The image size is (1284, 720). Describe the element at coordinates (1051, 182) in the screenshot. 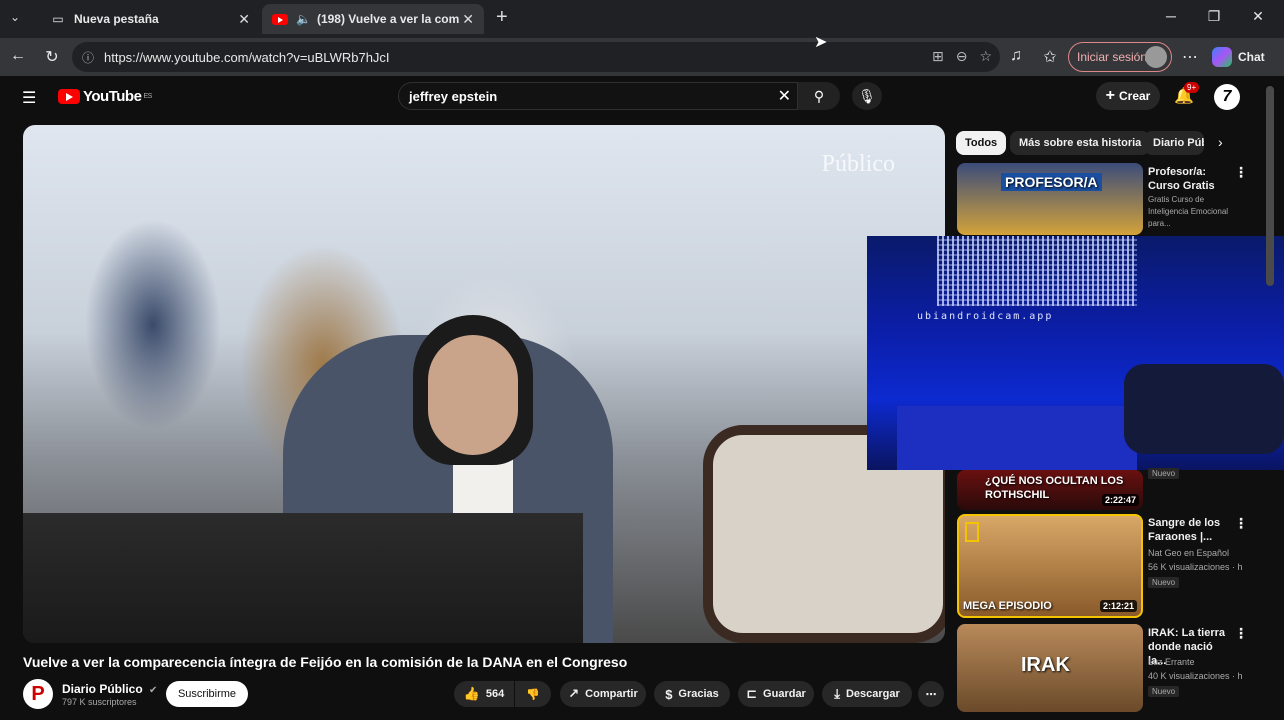

I see `thumbnail-text: PROFESOR/A` at that location.